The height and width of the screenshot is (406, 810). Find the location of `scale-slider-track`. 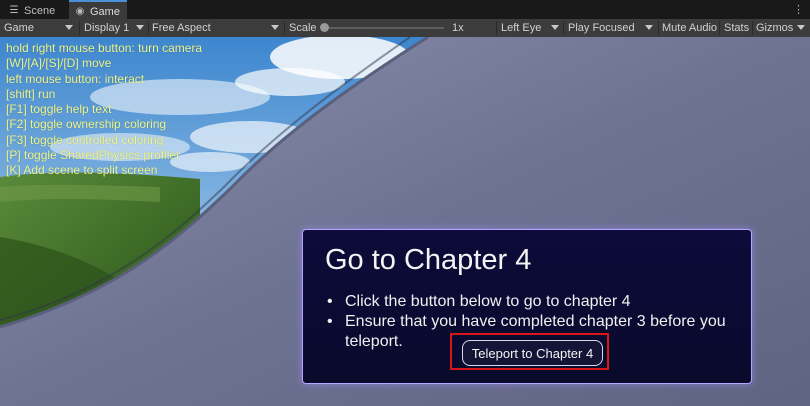

scale-slider-track is located at coordinates (384, 28).